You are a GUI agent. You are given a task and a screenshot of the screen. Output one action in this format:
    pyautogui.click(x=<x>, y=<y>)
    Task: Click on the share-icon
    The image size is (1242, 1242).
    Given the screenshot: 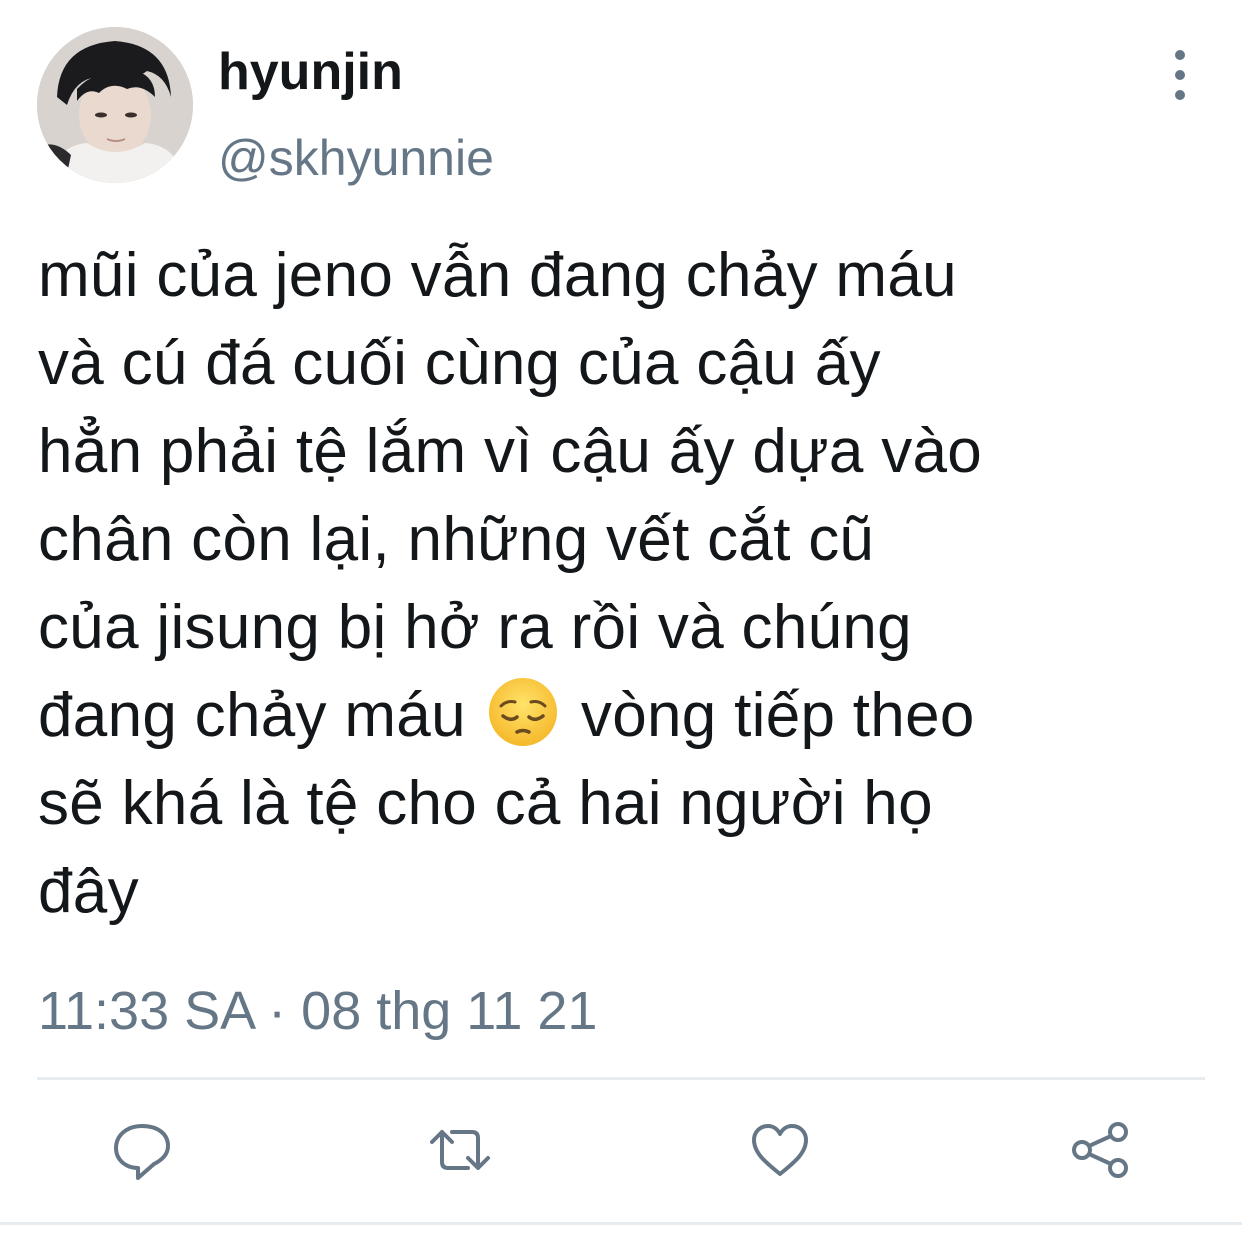 What is the action you would take?
    pyautogui.click(x=1100, y=1150)
    